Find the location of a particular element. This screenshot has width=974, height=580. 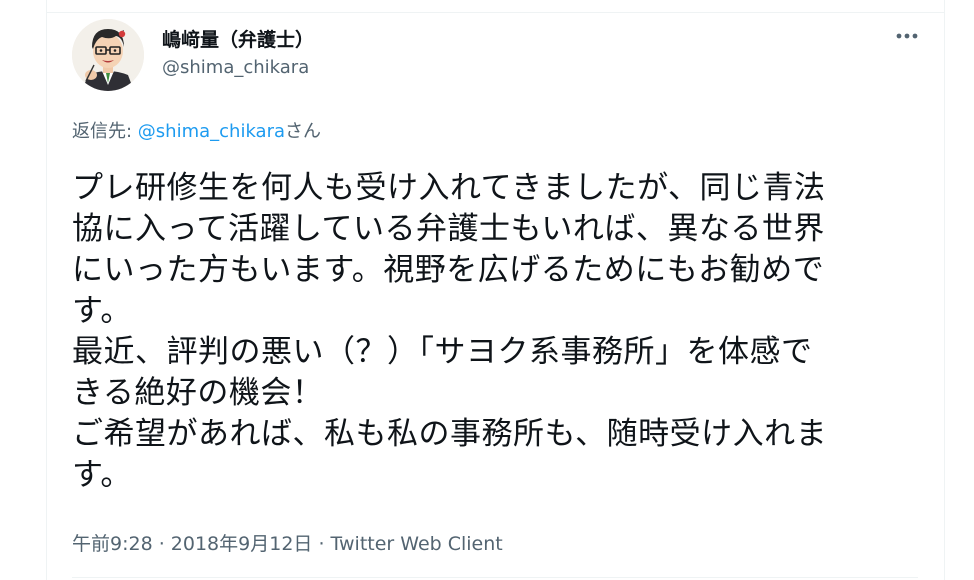

more-options-button is located at coordinates (907, 36).